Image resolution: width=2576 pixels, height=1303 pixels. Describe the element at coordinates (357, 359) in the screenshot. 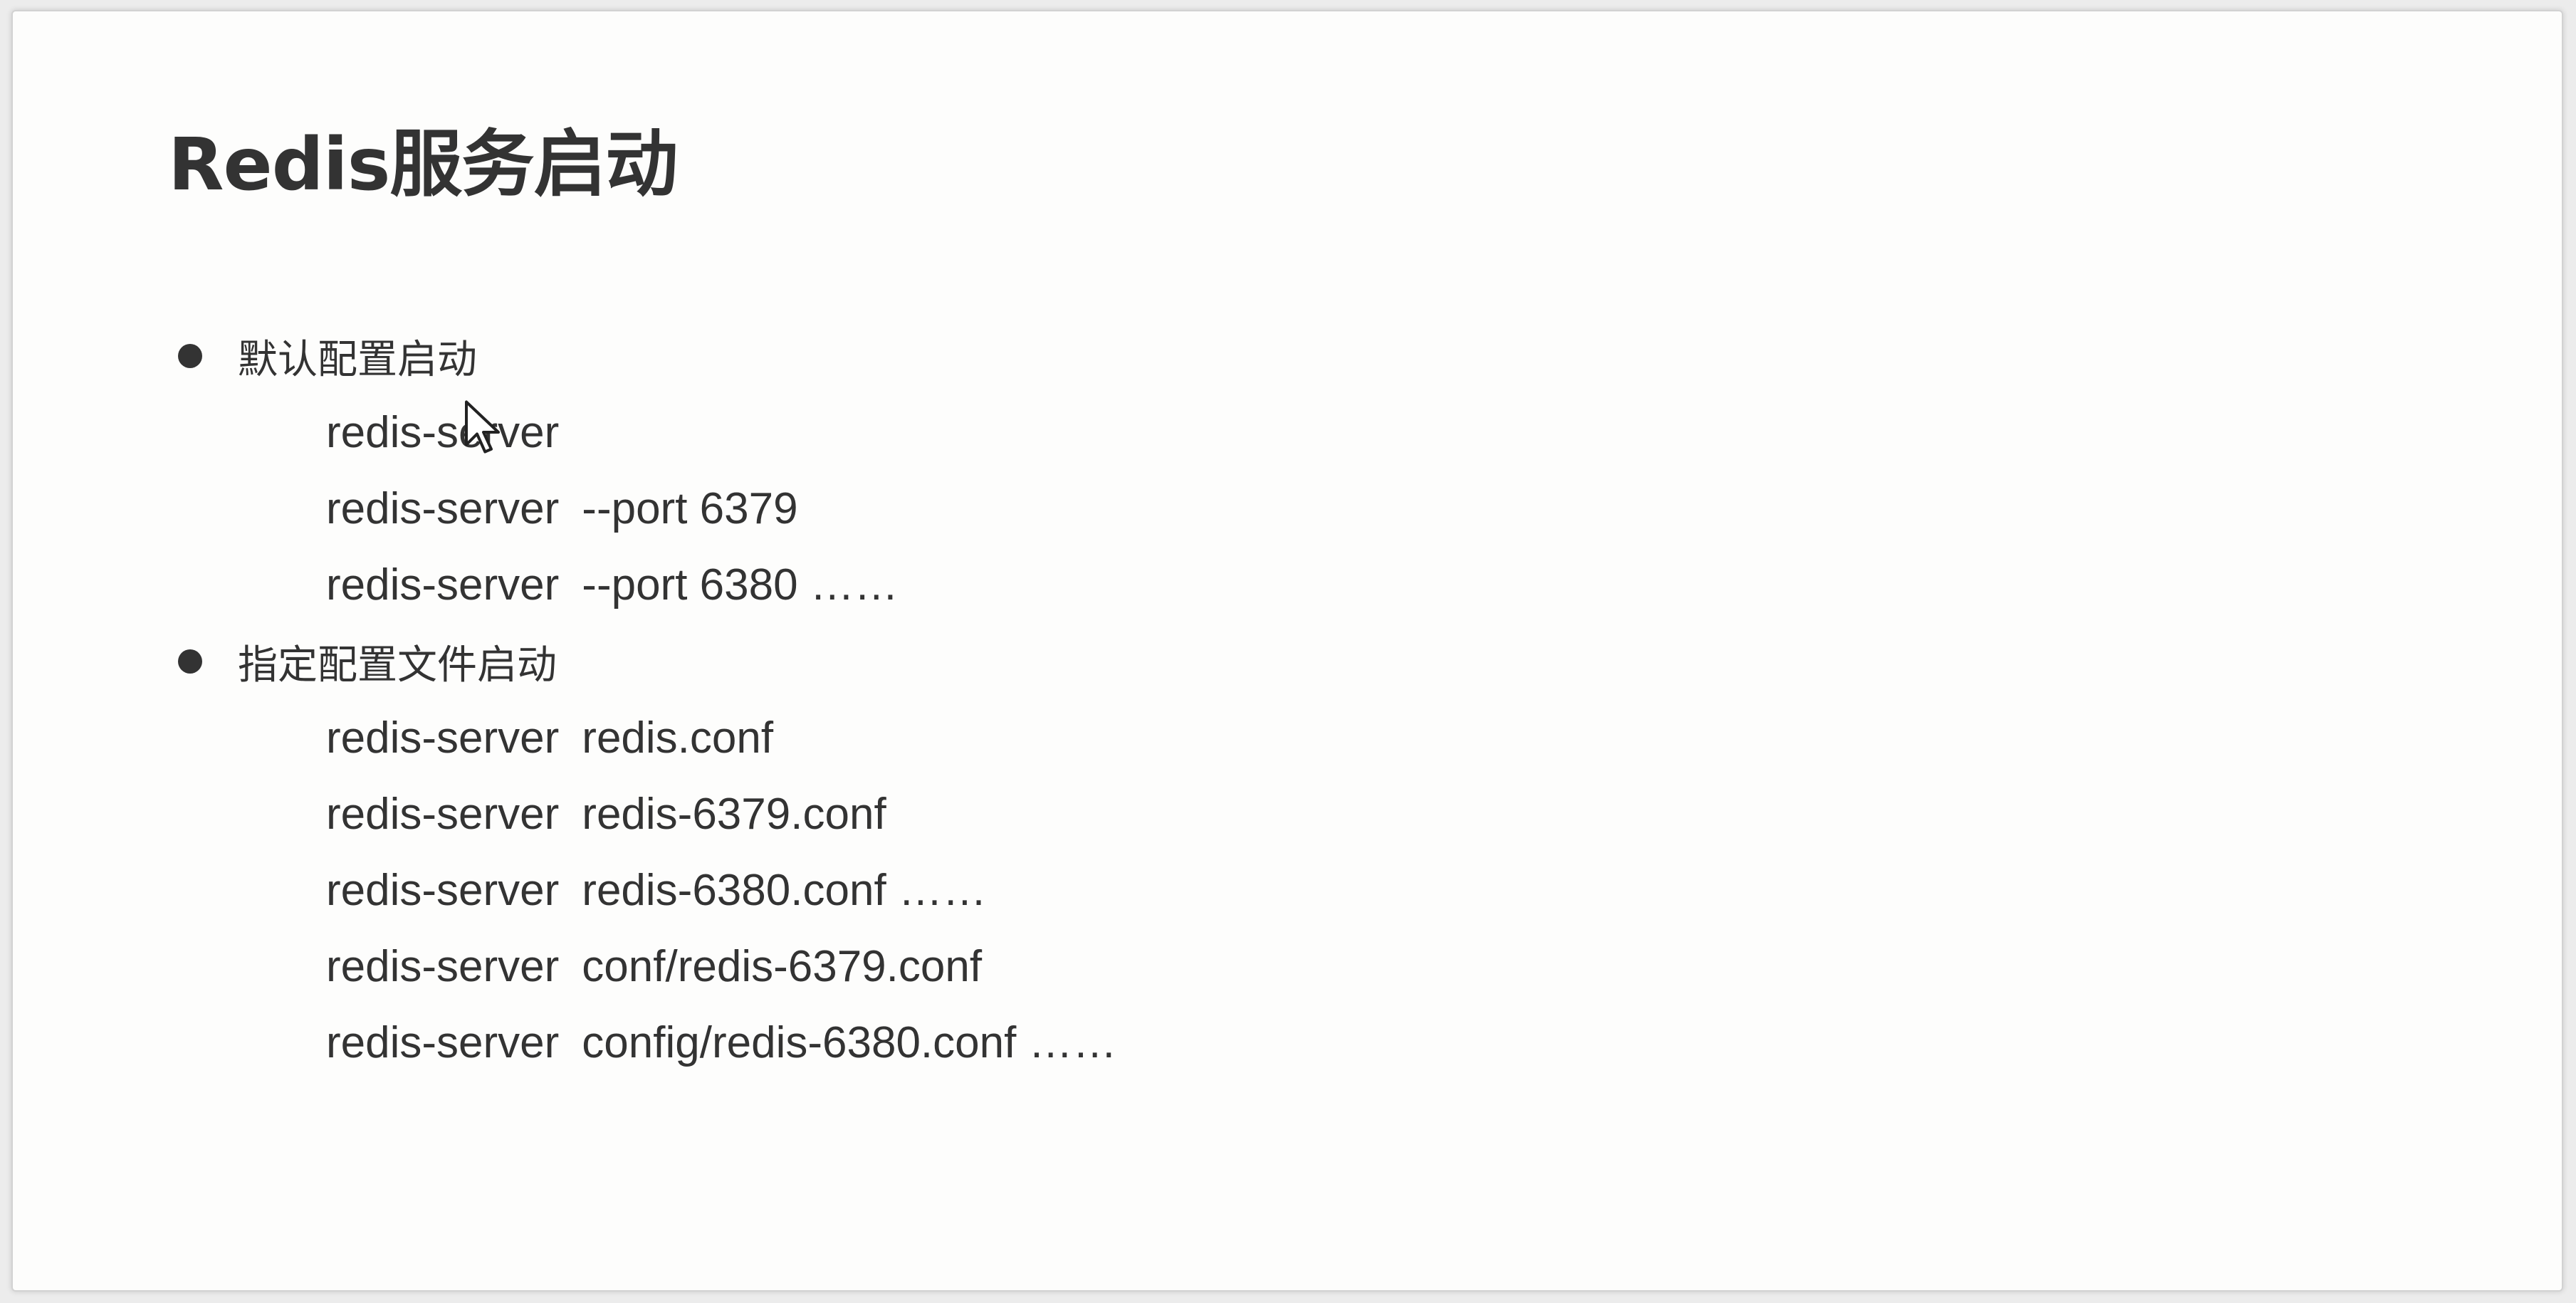

I see `bullet-heading: 默认配置启动` at that location.